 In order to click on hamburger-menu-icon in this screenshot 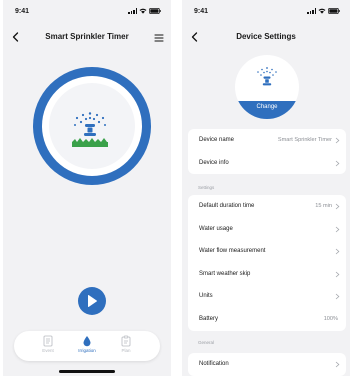, I will do `click(159, 38)`.